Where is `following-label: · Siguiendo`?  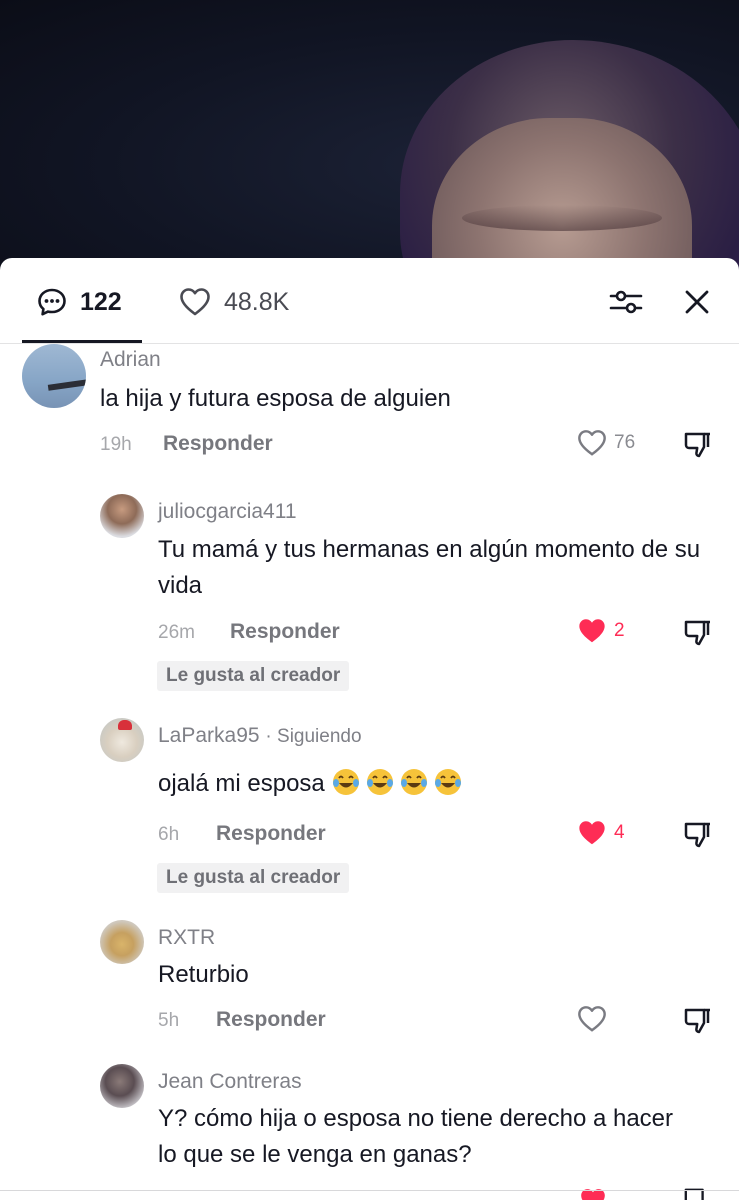
following-label: · Siguiendo is located at coordinates (313, 736).